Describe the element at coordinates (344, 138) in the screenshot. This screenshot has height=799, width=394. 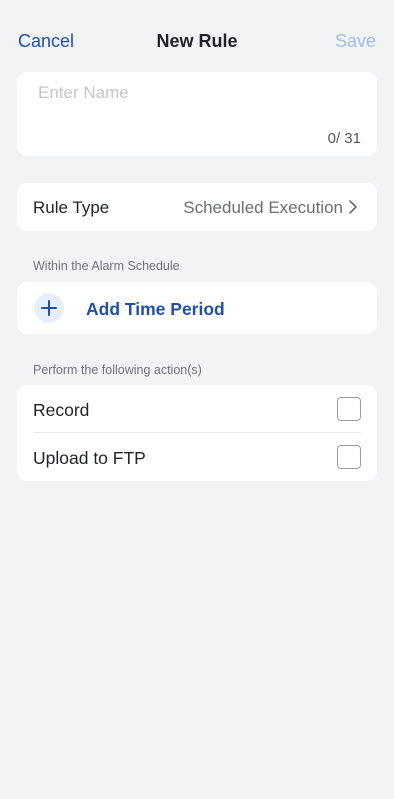
I see `name-character-counter: 0/ 31` at that location.